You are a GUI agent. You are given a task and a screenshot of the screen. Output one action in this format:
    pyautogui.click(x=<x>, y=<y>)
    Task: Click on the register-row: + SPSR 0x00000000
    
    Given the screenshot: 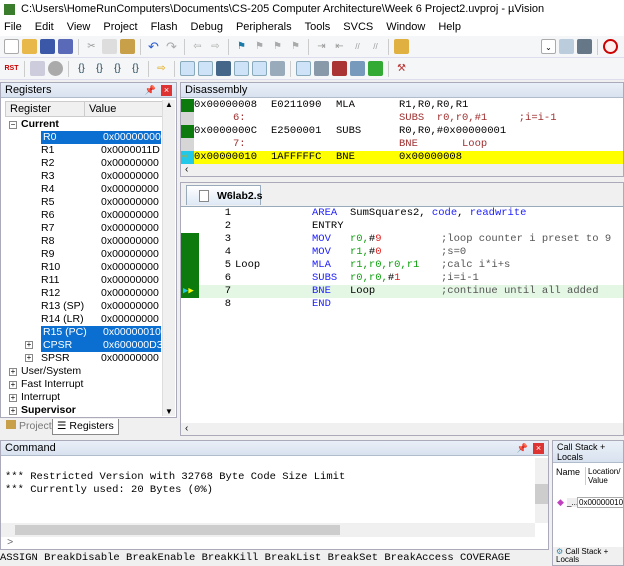 What is the action you would take?
    pyautogui.click(x=92, y=358)
    